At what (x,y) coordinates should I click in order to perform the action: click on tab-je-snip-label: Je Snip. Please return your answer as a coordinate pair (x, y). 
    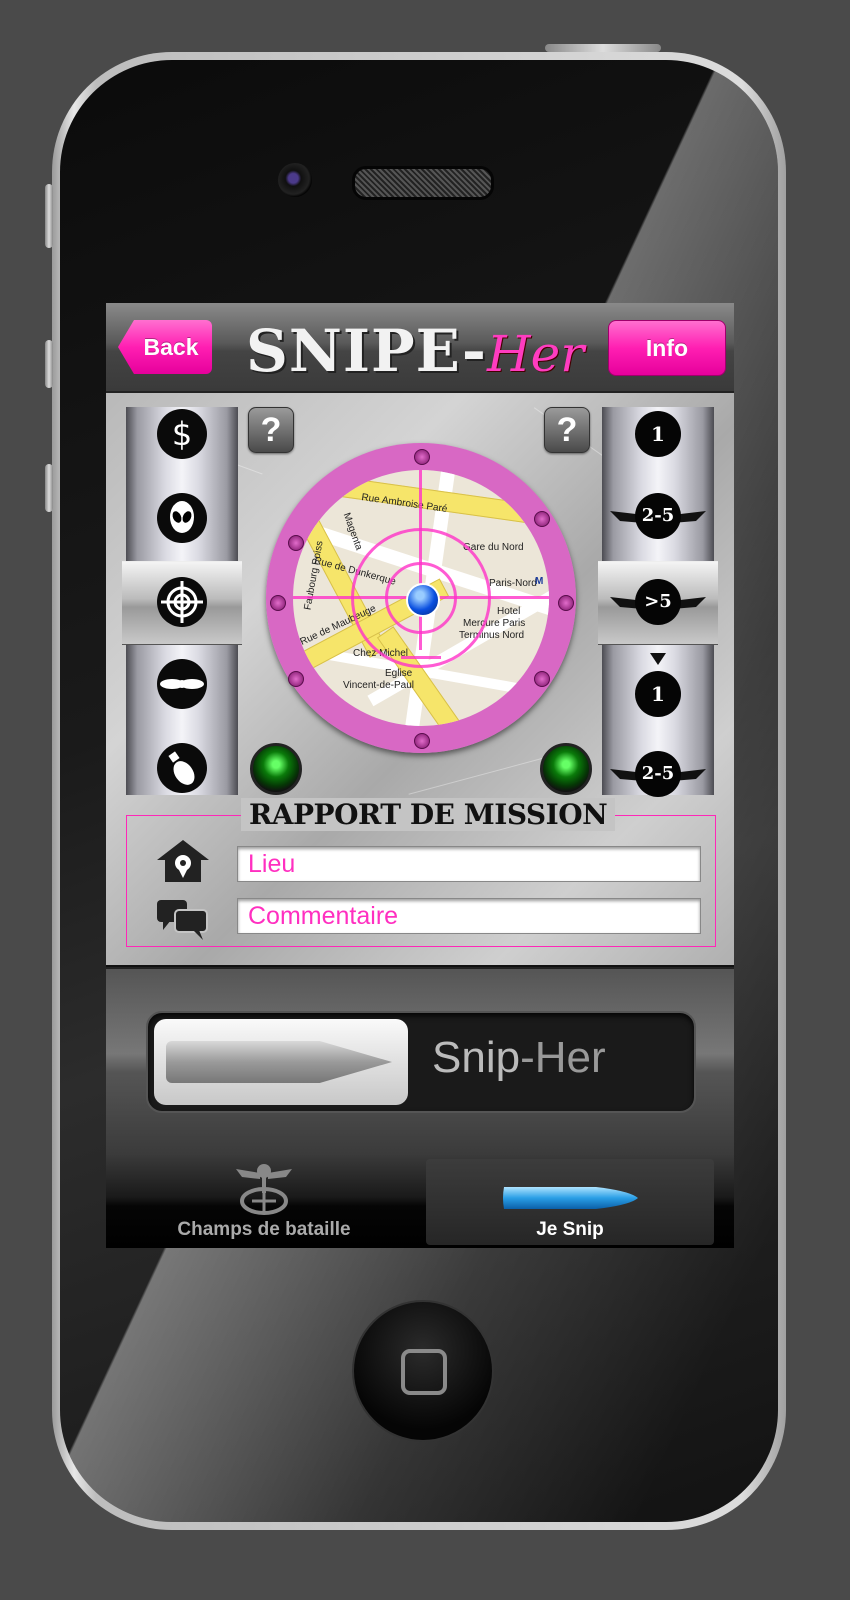
    Looking at the image, I should click on (570, 1229).